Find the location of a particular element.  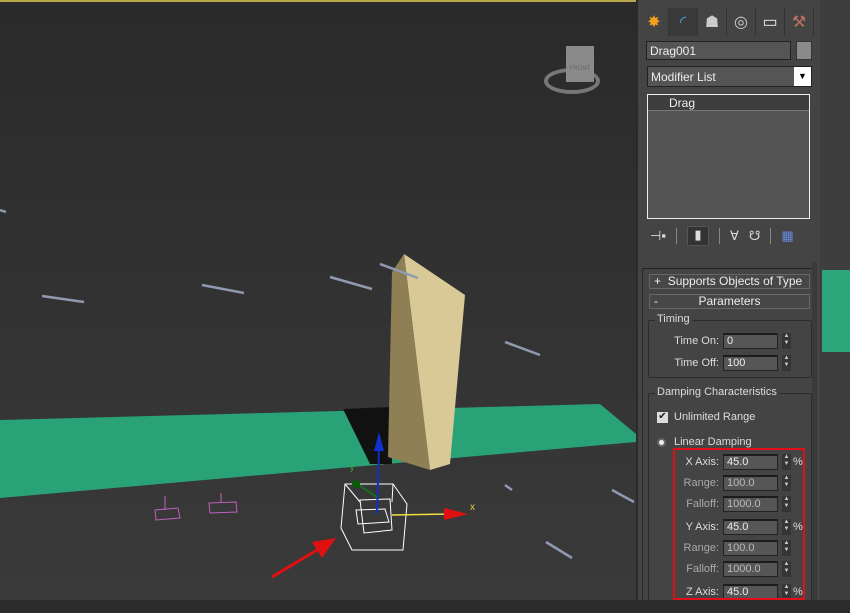

group-title: Timing is located at coordinates (673, 319).